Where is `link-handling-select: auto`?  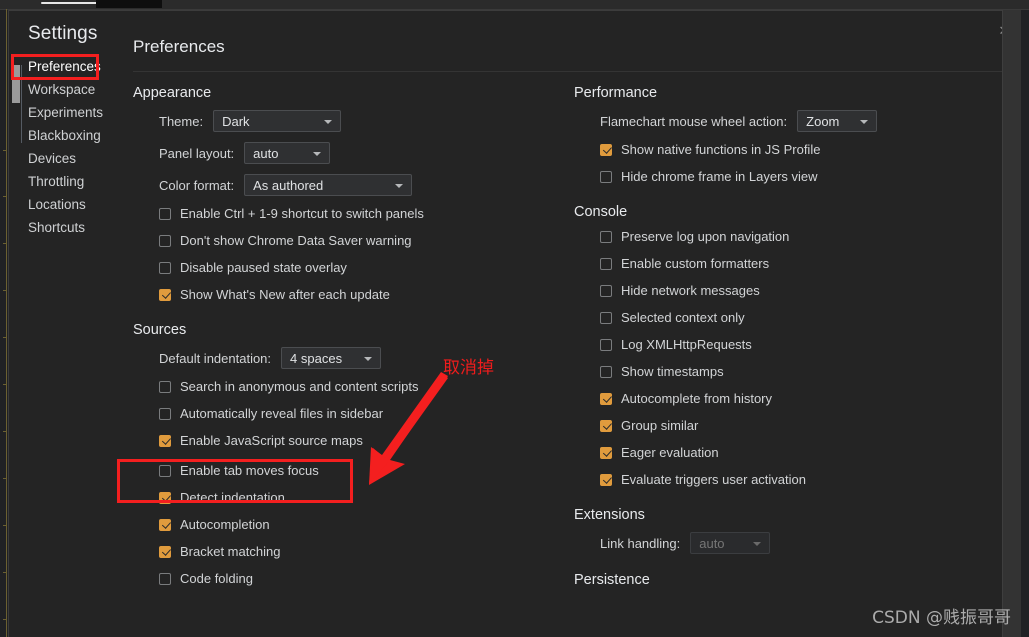
link-handling-select: auto is located at coordinates (730, 543).